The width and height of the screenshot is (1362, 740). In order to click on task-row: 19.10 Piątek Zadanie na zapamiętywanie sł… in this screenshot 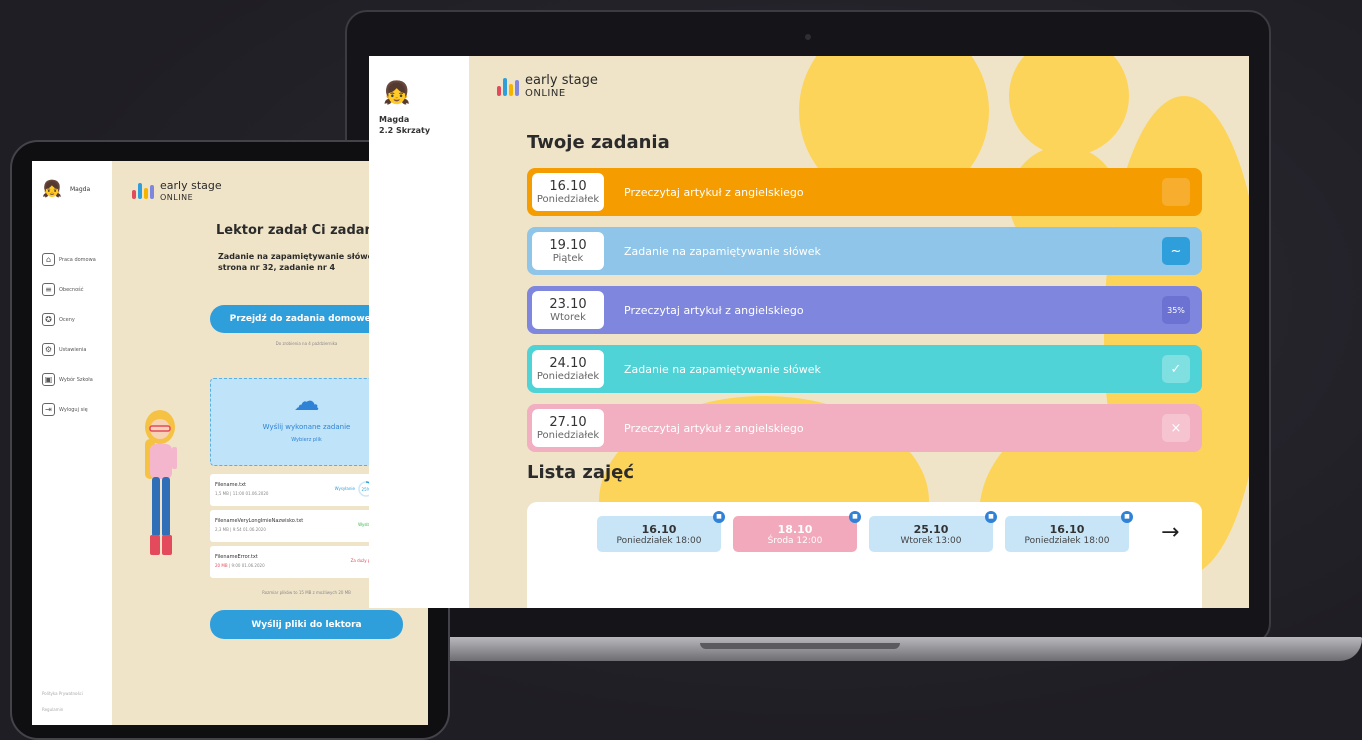, I will do `click(864, 251)`.